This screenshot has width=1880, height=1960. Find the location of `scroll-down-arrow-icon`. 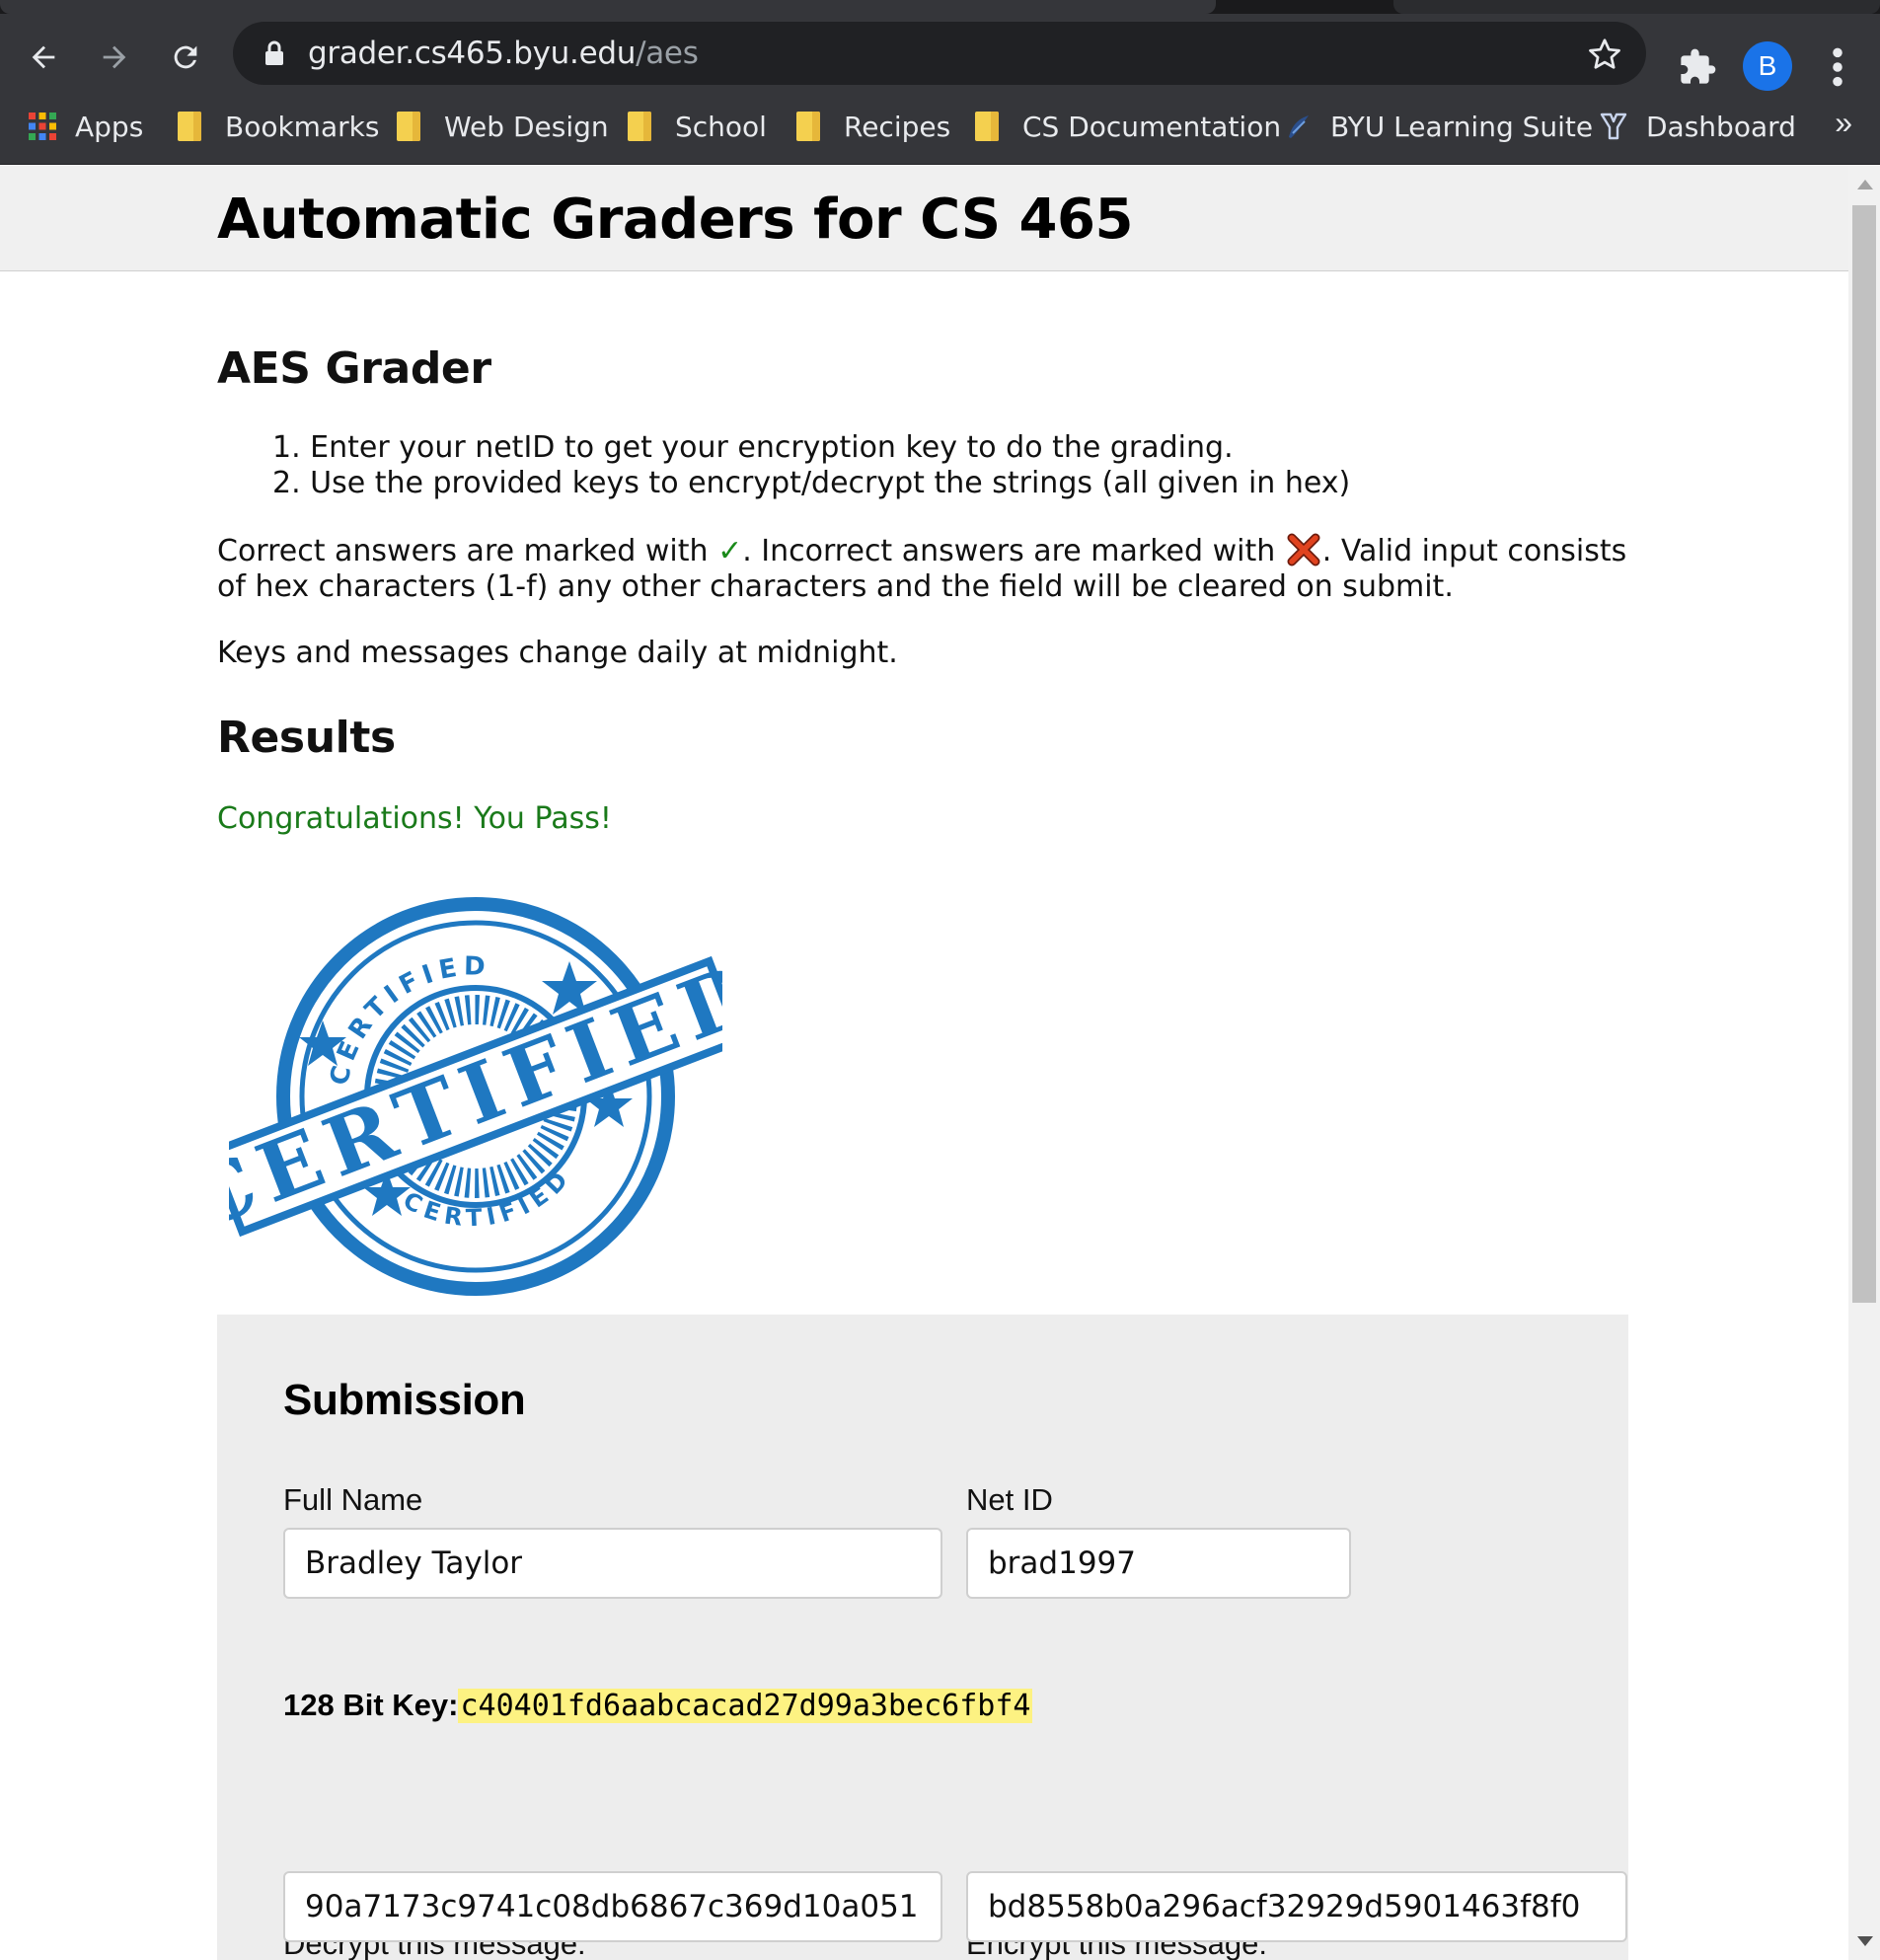

scroll-down-arrow-icon is located at coordinates (1865, 1941).